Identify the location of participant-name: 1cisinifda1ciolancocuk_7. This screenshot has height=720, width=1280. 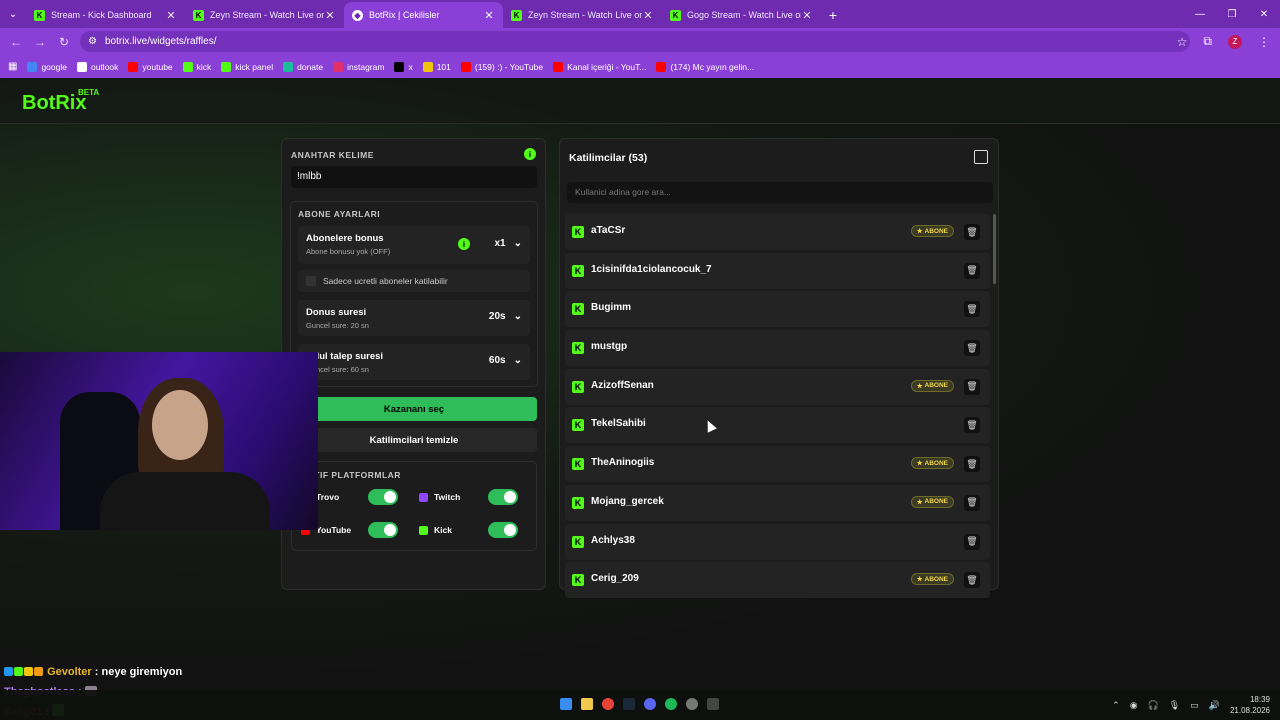
(651, 269).